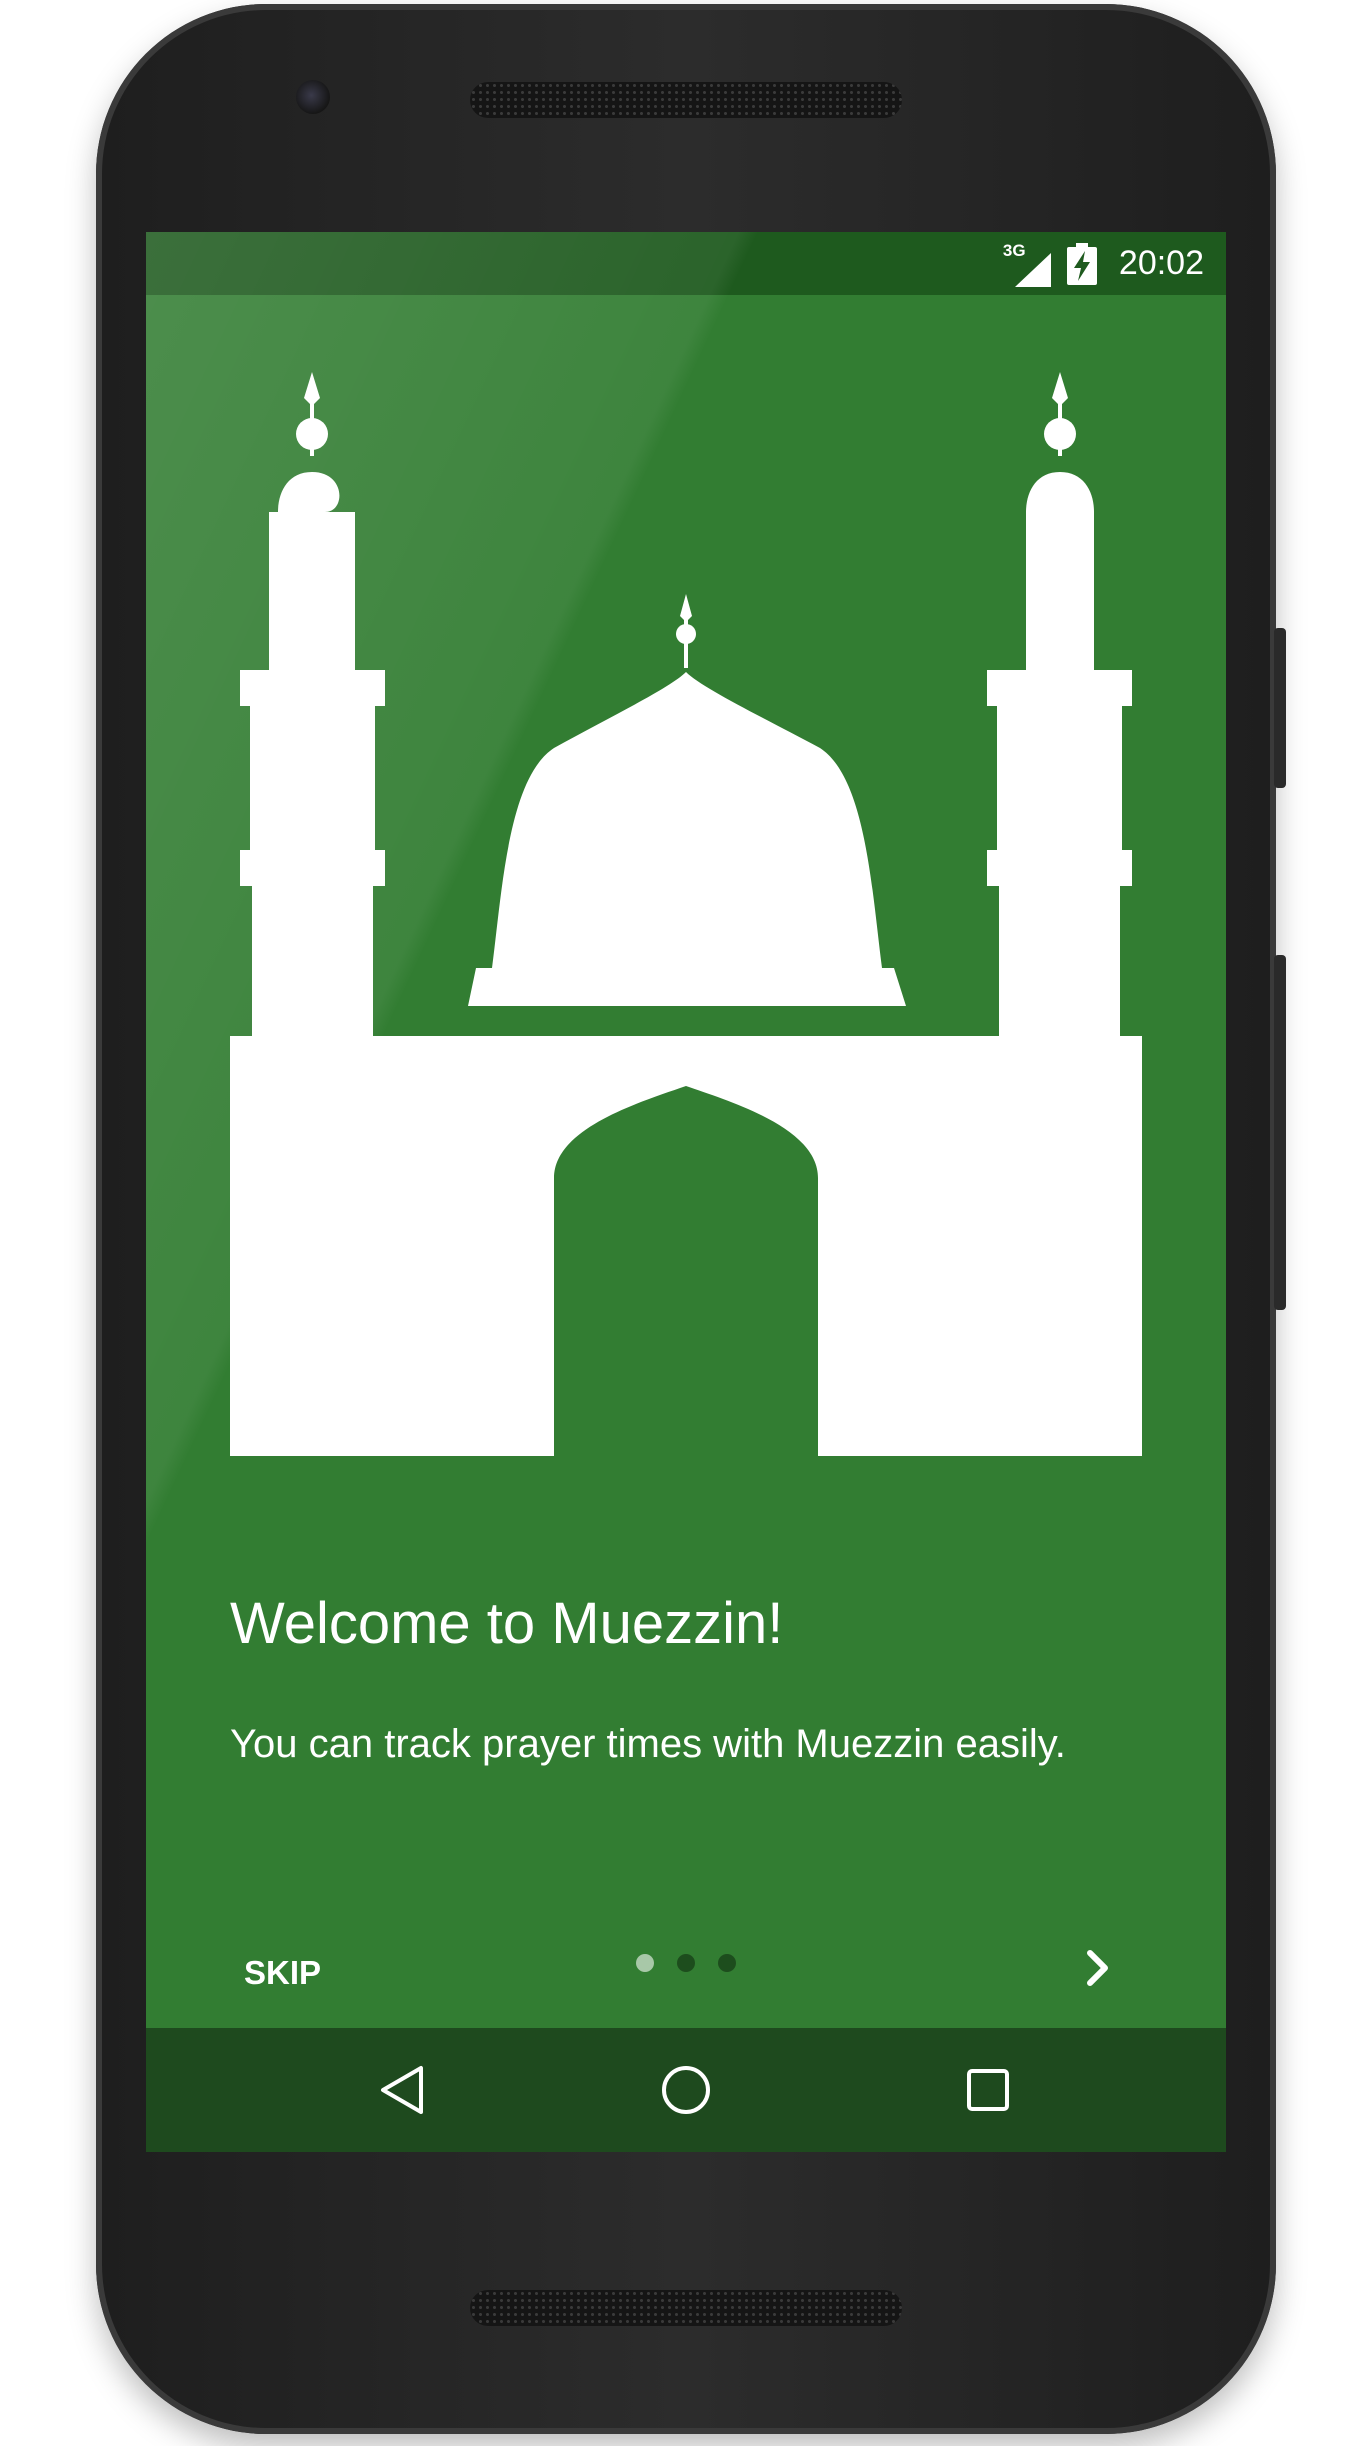 This screenshot has width=1370, height=2446. I want to click on bottom-speaker, so click(686, 2308).